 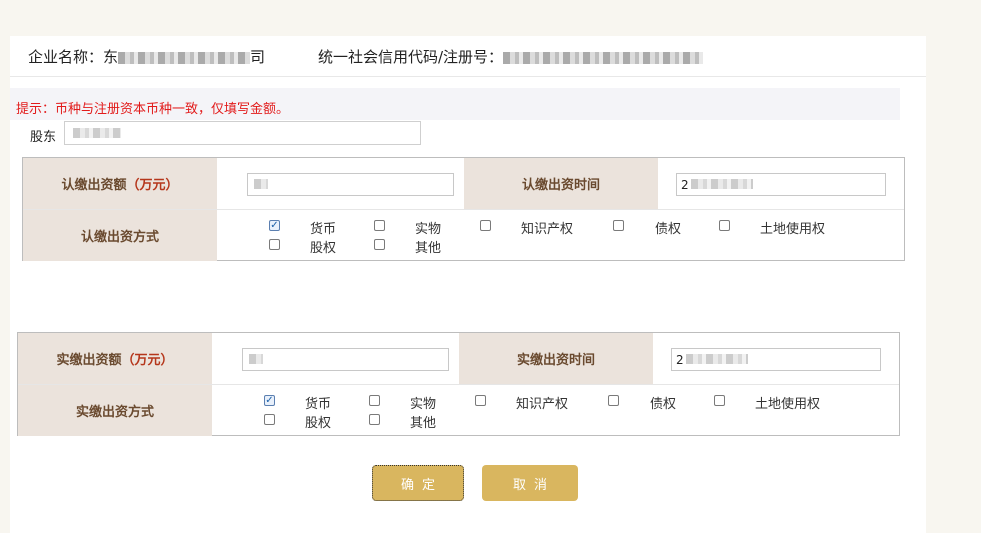 What do you see at coordinates (530, 483) in the screenshot?
I see `cancel-button: 取消` at bounding box center [530, 483].